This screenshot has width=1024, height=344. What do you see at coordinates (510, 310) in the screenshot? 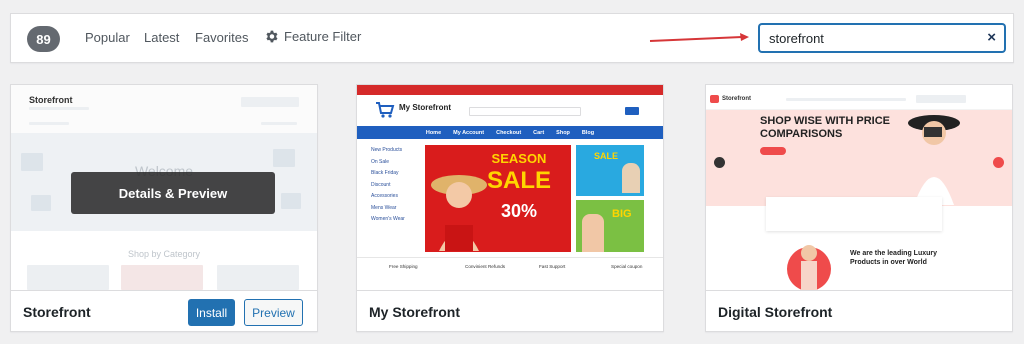
I see `theme-card-footer: My Storefront` at bounding box center [510, 310].